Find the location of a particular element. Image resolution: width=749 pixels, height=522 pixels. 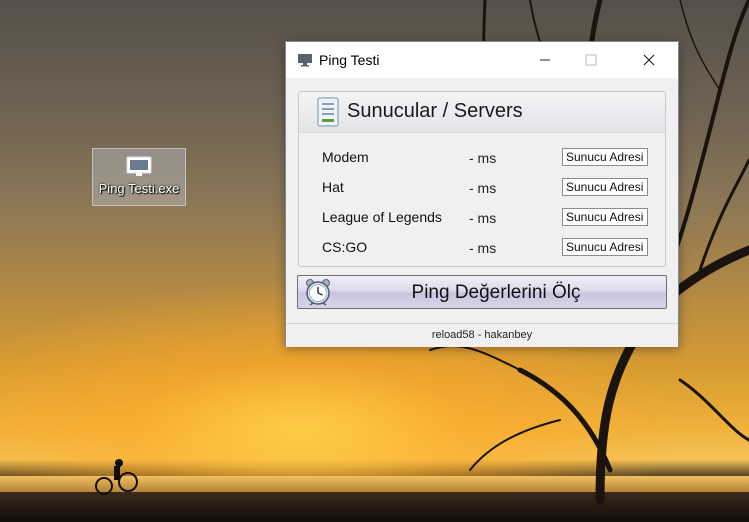

close-button is located at coordinates (649, 60).